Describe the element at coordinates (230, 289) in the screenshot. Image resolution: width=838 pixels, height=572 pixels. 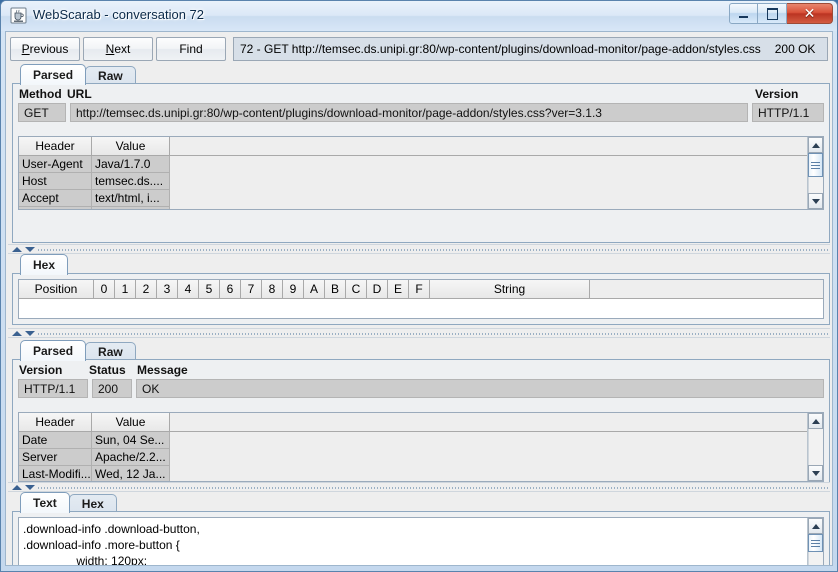
I see `hex-column-6: 6` at that location.